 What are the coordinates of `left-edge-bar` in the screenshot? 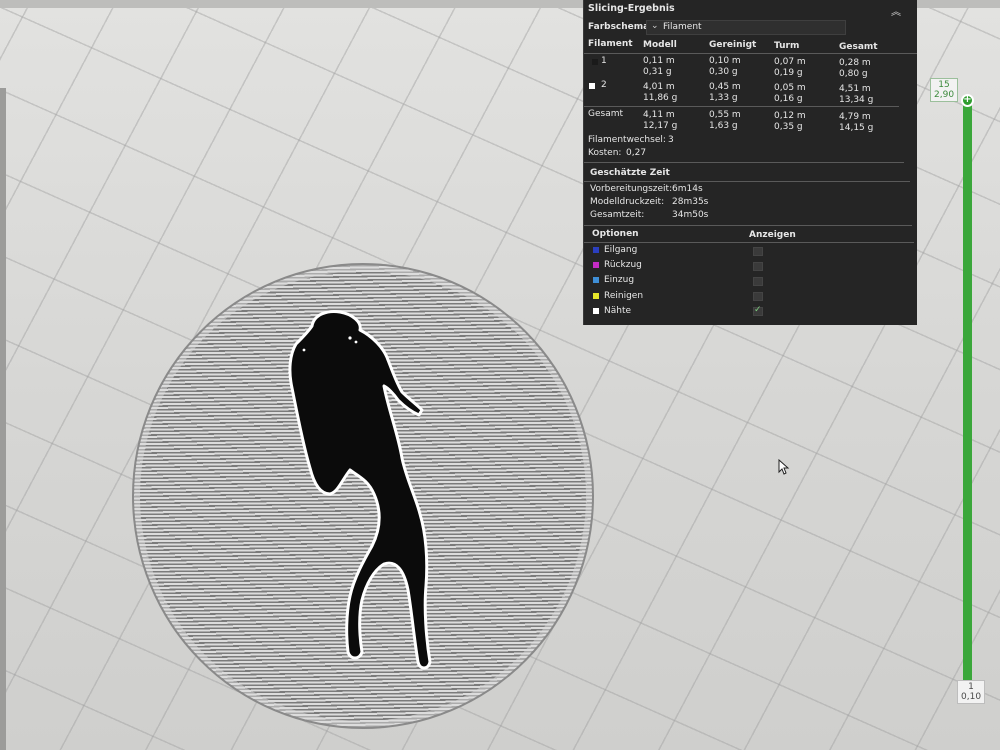 It's located at (3, 419).